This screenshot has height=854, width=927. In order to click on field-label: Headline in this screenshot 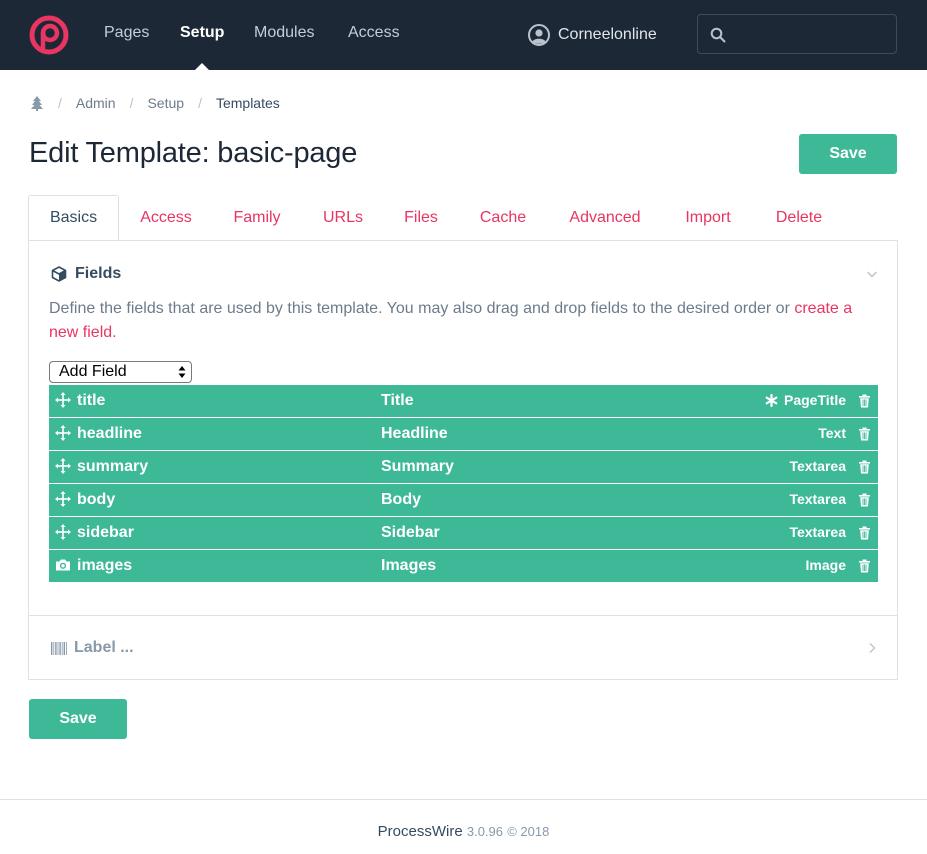, I will do `click(414, 433)`.